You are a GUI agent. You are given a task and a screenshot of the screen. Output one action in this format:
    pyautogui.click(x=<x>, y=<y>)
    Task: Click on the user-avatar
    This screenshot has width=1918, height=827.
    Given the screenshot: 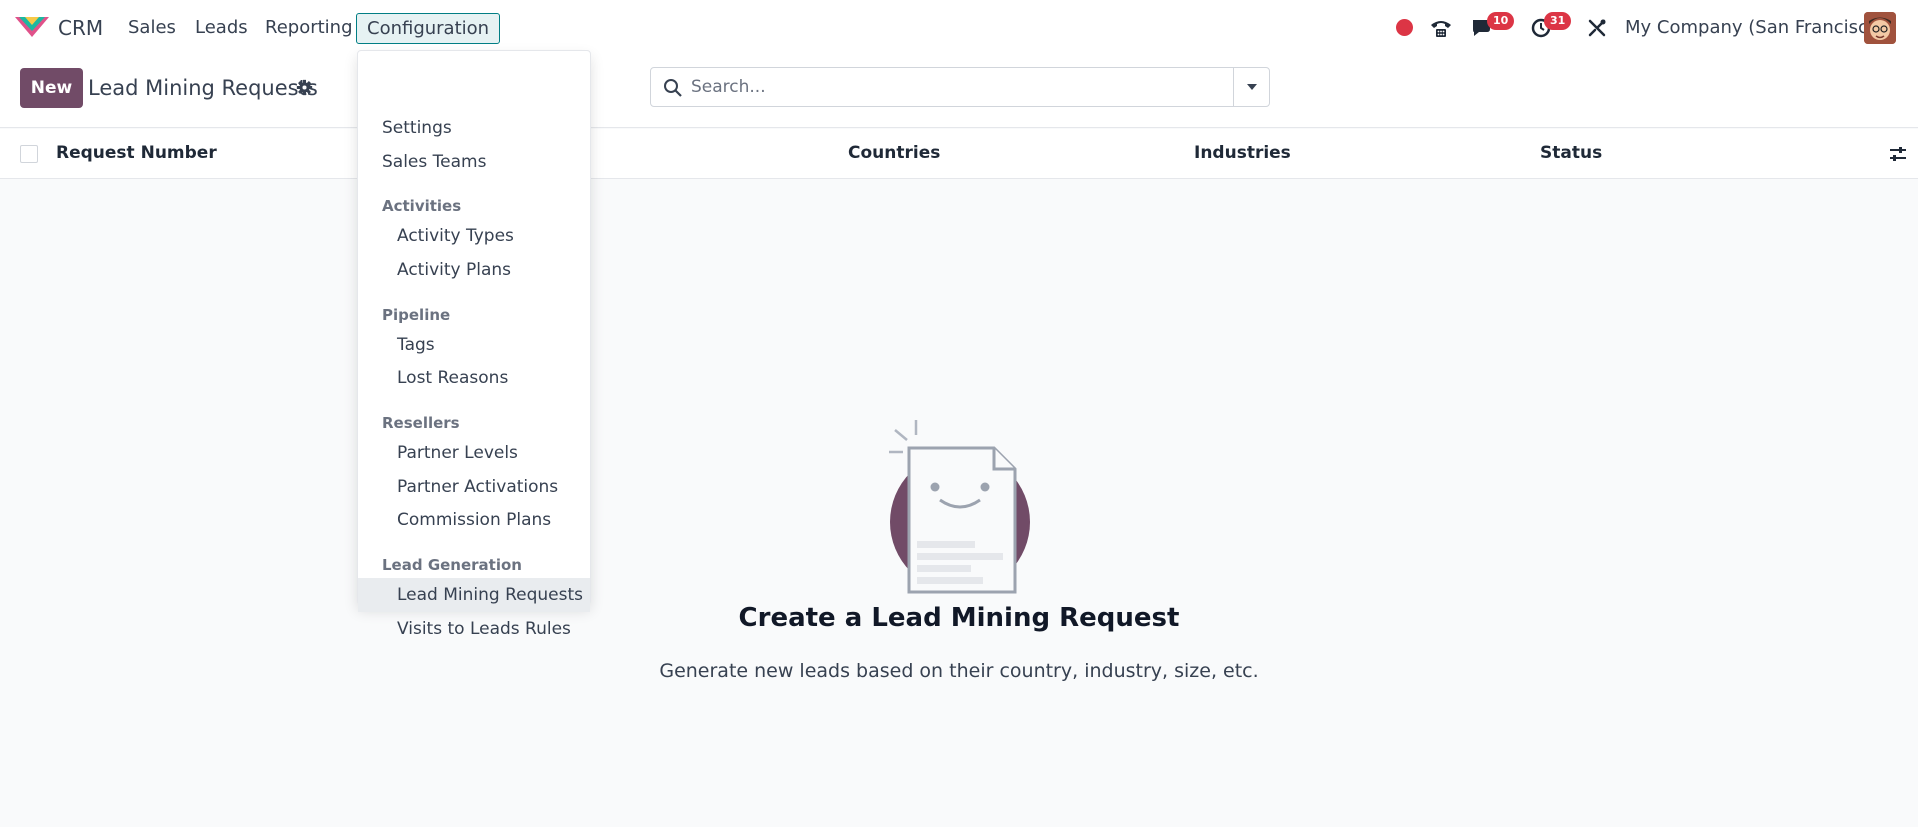 What is the action you would take?
    pyautogui.click(x=1880, y=28)
    